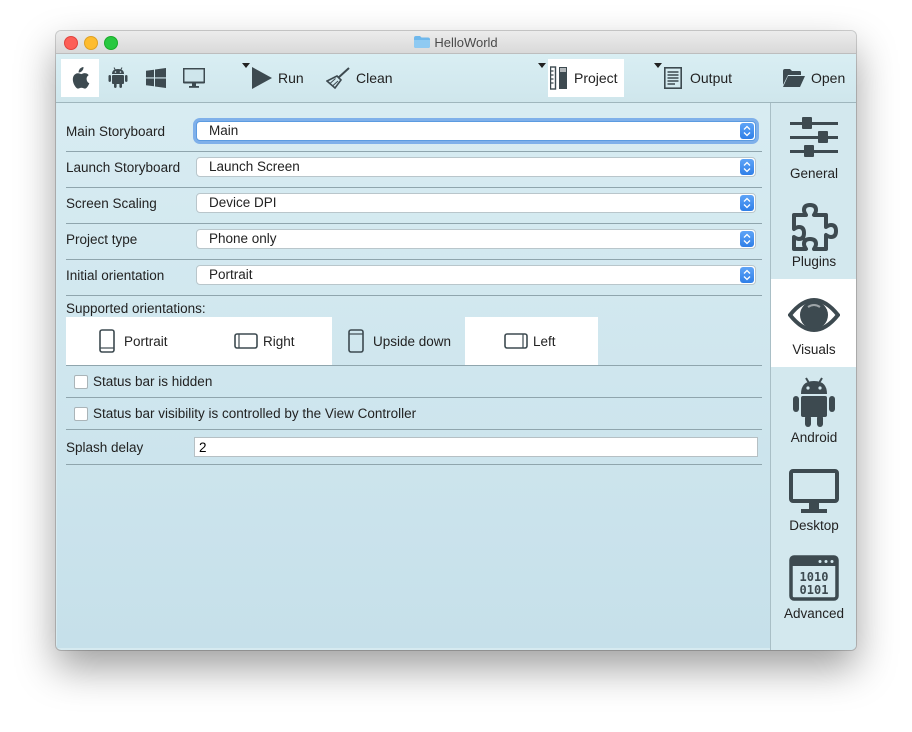 This screenshot has width=912, height=732. I want to click on sidebar-item-plugins: Plugins, so click(813, 235).